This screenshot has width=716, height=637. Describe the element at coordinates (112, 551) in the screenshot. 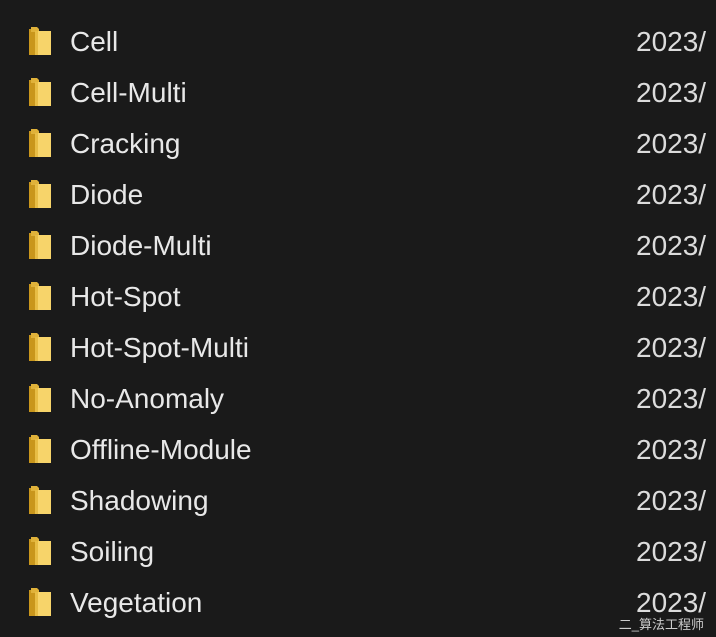

I see `file-name: Soiling` at that location.